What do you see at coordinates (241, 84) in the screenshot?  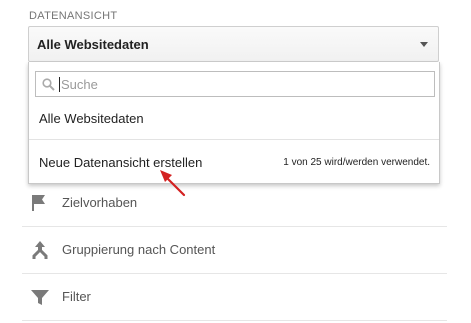 I see `search-input` at bounding box center [241, 84].